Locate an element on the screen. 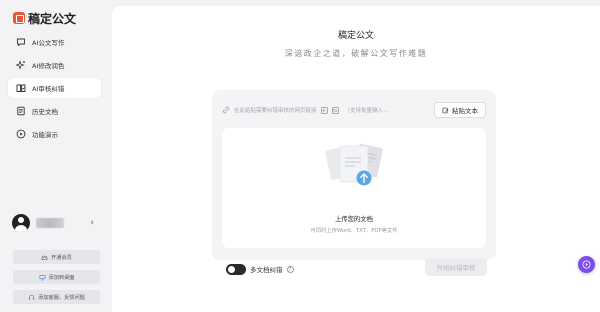 The image size is (600, 312). chevron-right-icon: › is located at coordinates (92, 223).